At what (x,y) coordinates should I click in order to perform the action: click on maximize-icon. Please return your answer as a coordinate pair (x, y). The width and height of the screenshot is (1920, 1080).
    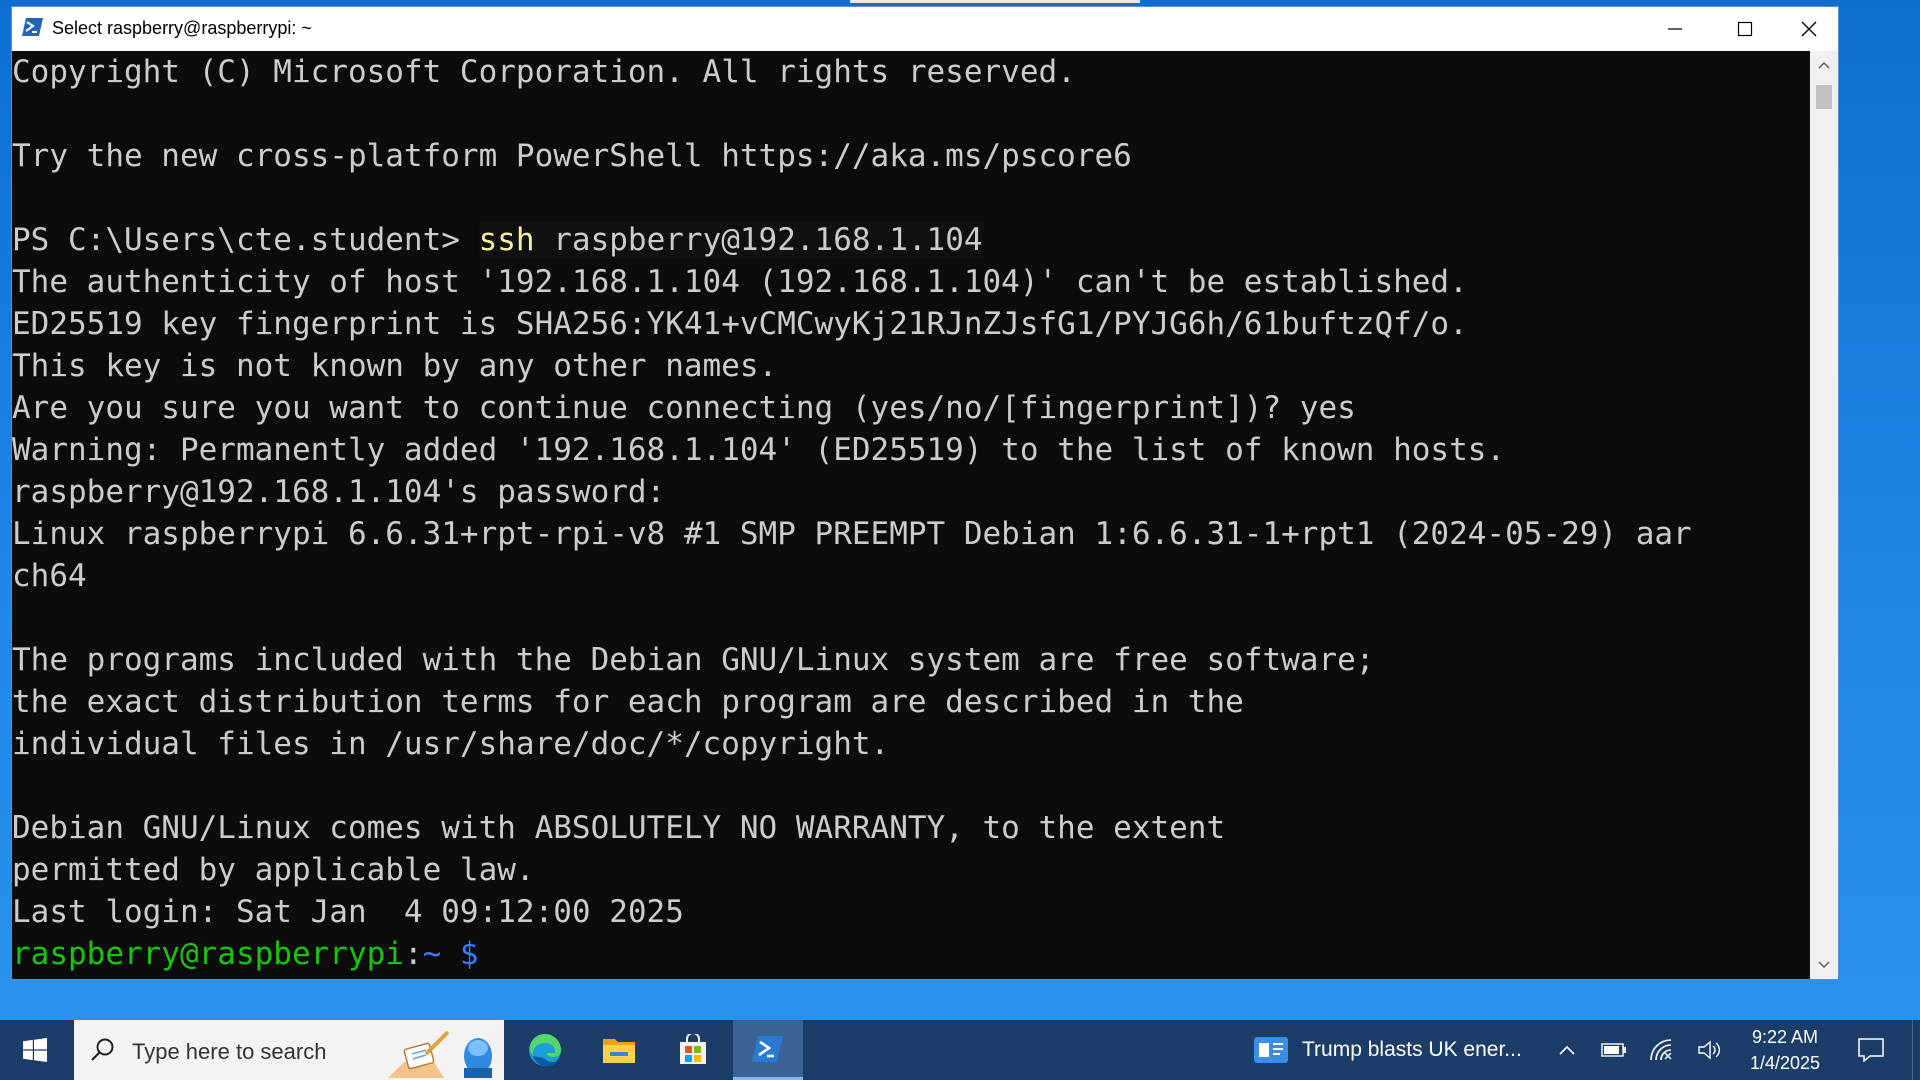
    Looking at the image, I should click on (1745, 29).